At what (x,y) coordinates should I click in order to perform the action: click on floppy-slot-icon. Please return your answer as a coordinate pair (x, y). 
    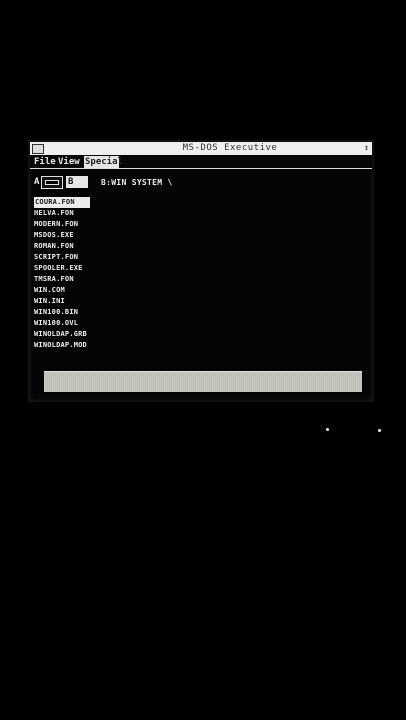
    Looking at the image, I should click on (52, 182).